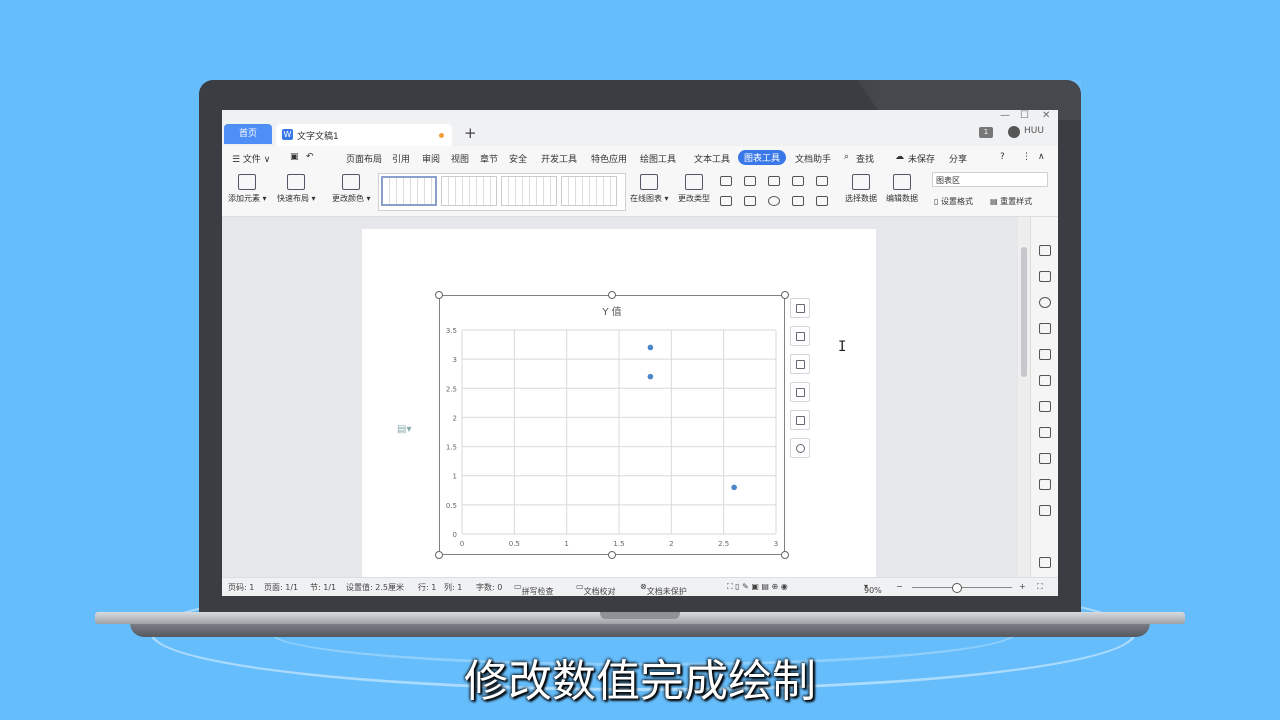 This screenshot has height=720, width=1280. Describe the element at coordinates (612, 425) in the screenshot. I see `chart-frame: Y 值 0 0.5 1 1.5 2 2.5 3 3.5 0 0.5 1 1.5 2 2.5 3` at that location.